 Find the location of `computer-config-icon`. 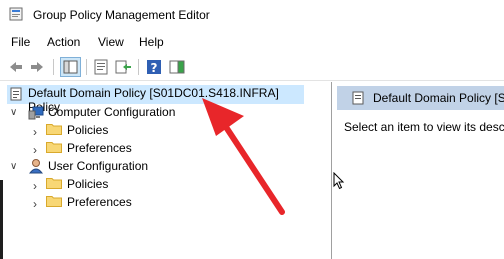

computer-config-icon is located at coordinates (36, 113).